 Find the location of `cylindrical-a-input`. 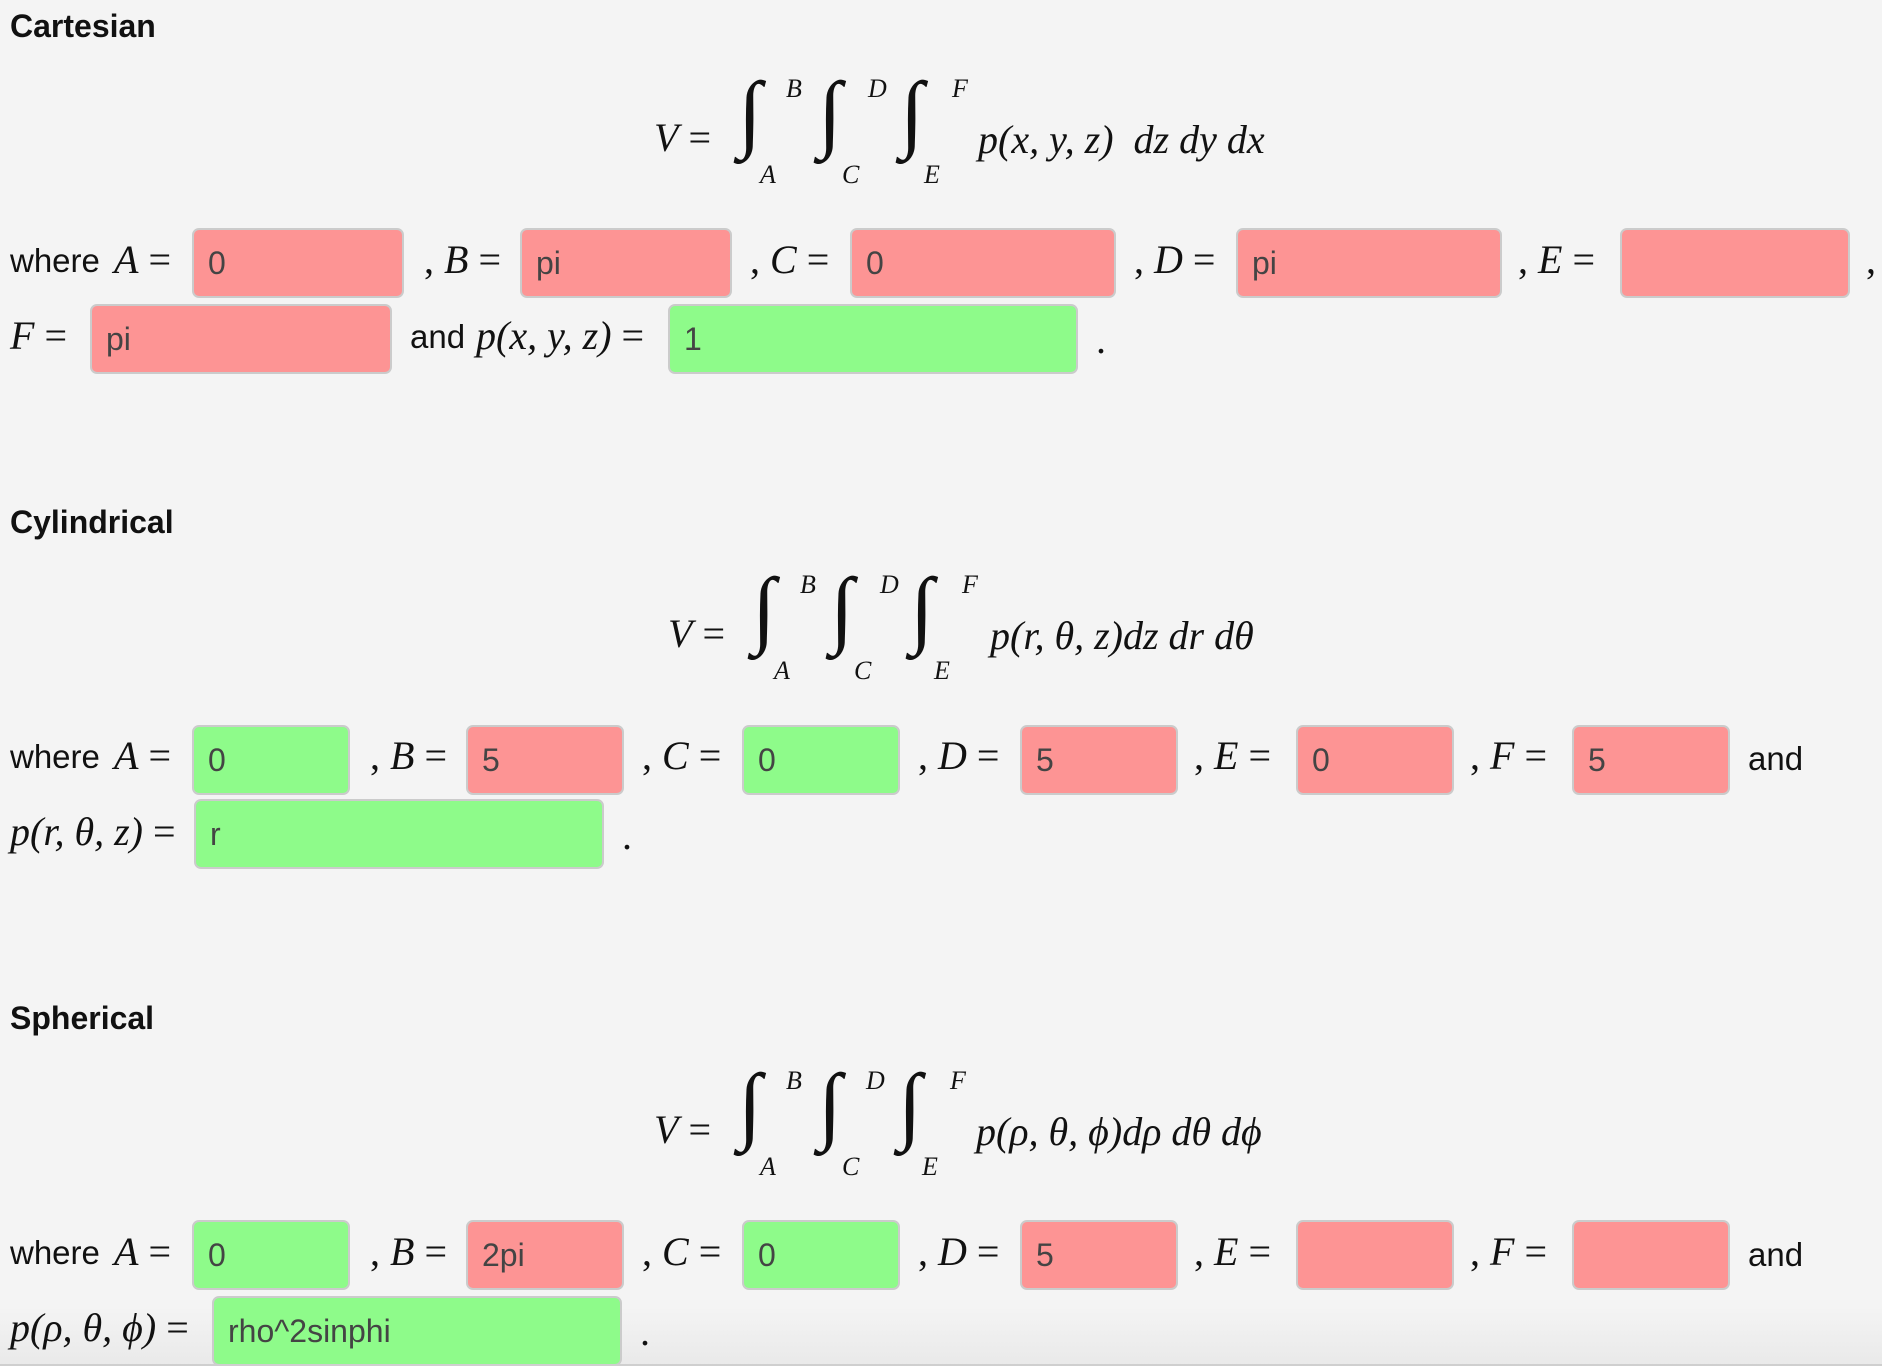

cylindrical-a-input is located at coordinates (271, 760).